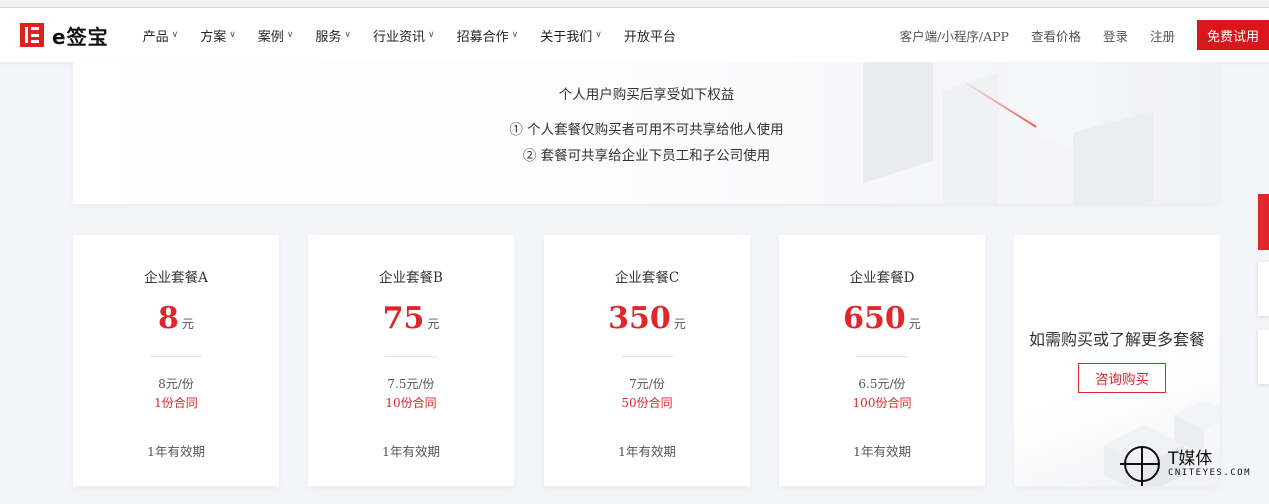  I want to click on nav-item-news: 行业资讯 ∨, so click(404, 35).